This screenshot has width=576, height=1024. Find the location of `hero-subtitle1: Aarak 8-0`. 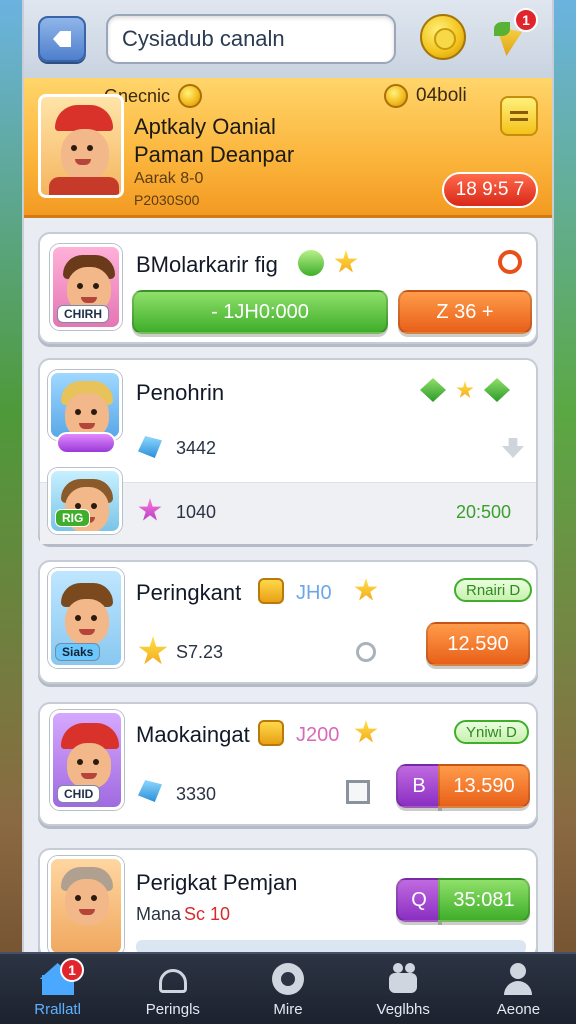

hero-subtitle1: Aarak 8-0 is located at coordinates (169, 178).